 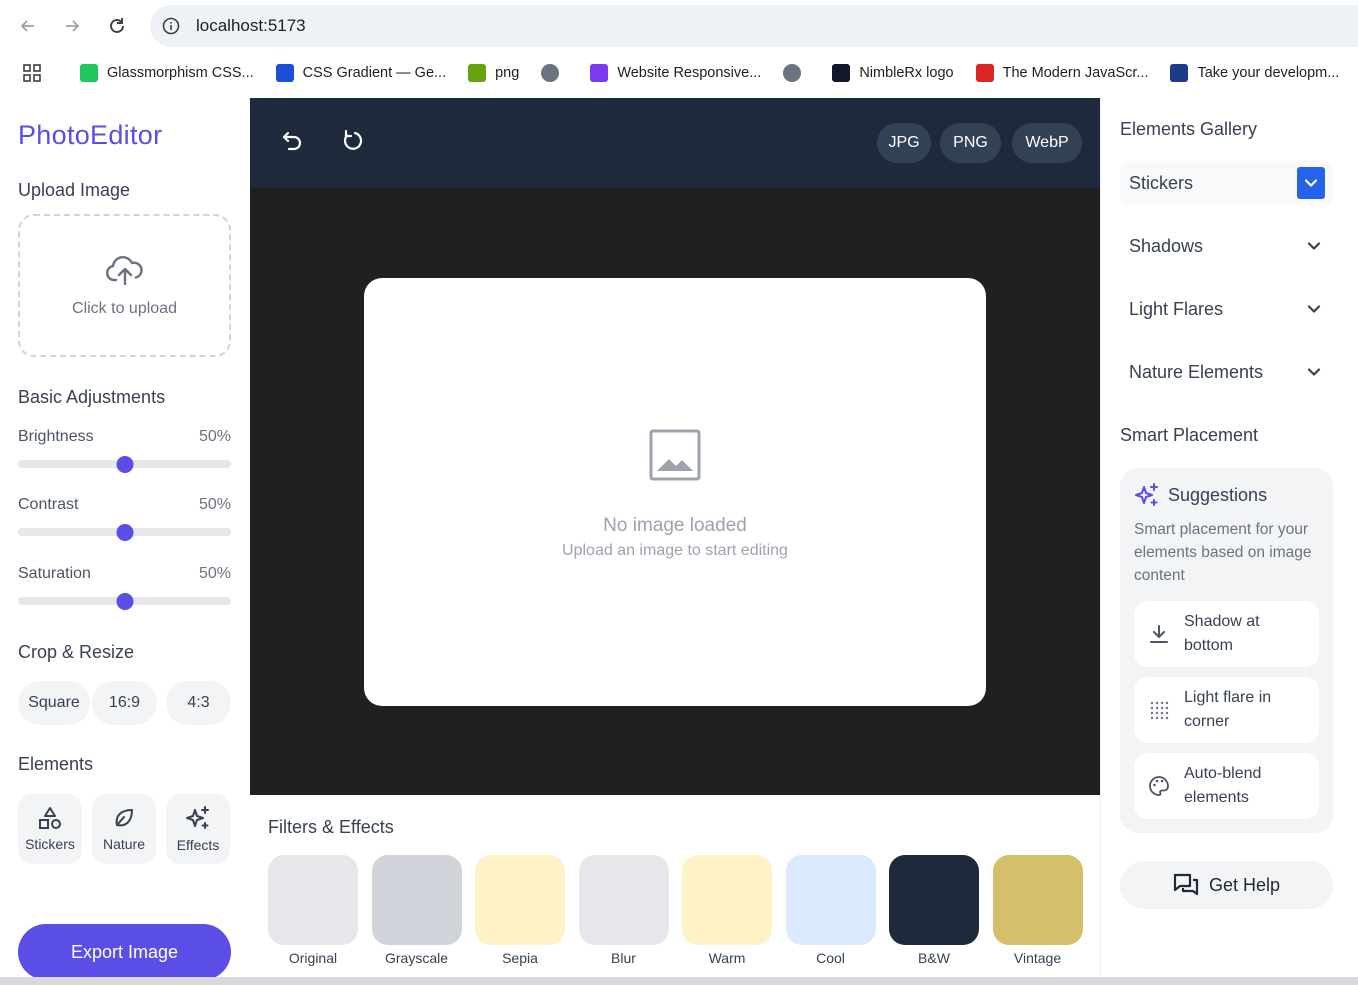 I want to click on reset-button, so click(x=352, y=141).